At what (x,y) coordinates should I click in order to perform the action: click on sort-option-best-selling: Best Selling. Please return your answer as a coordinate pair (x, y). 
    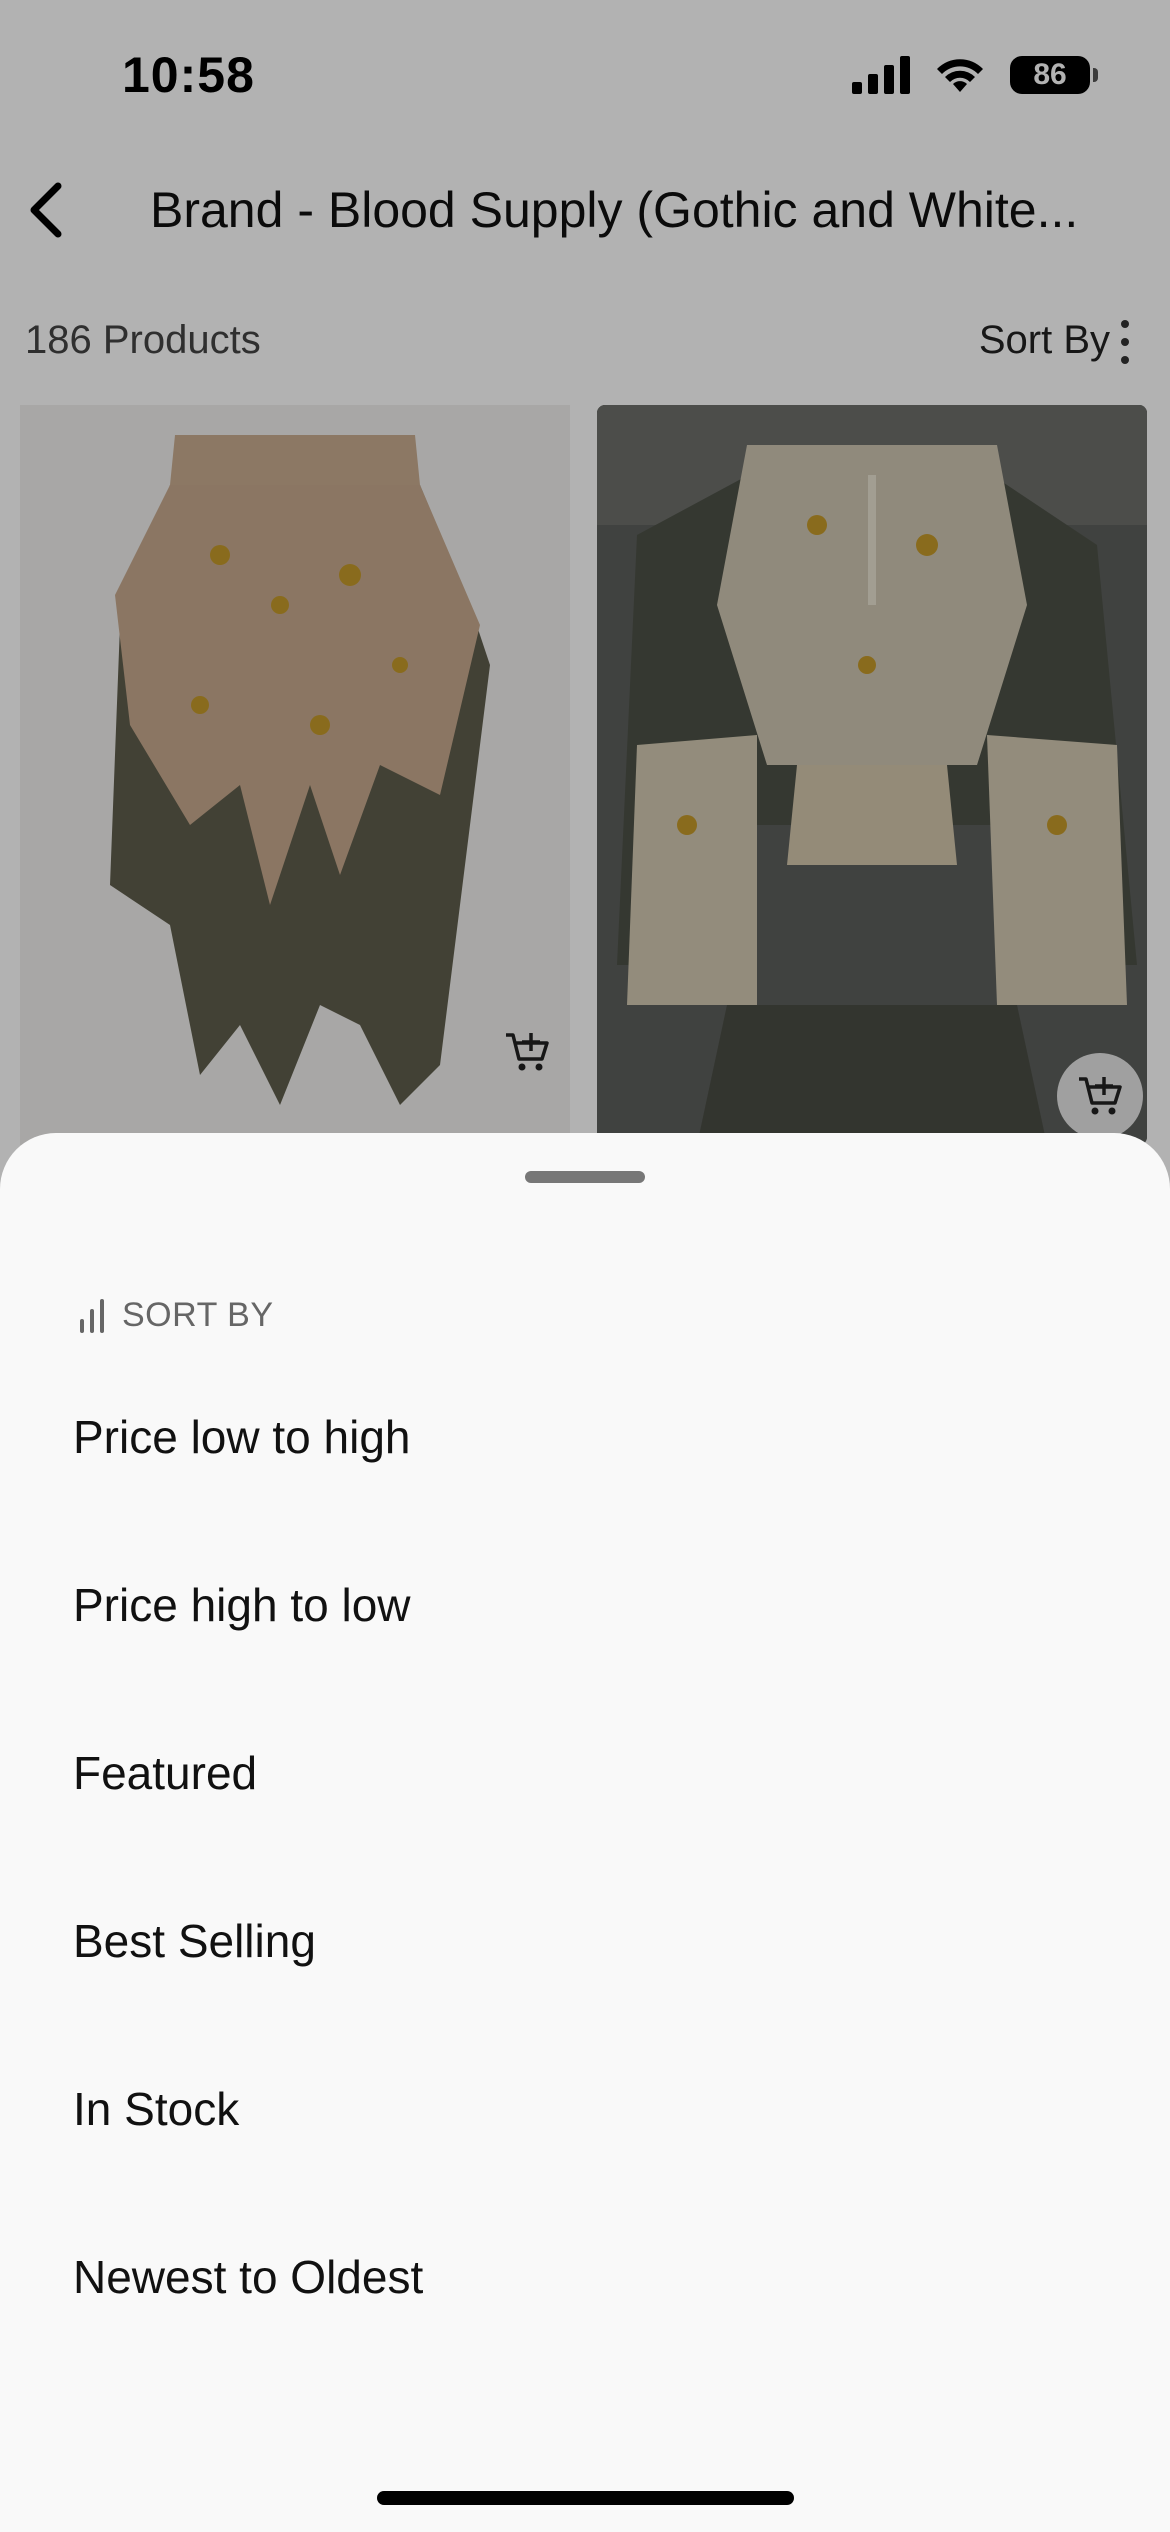
    Looking at the image, I should click on (585, 1941).